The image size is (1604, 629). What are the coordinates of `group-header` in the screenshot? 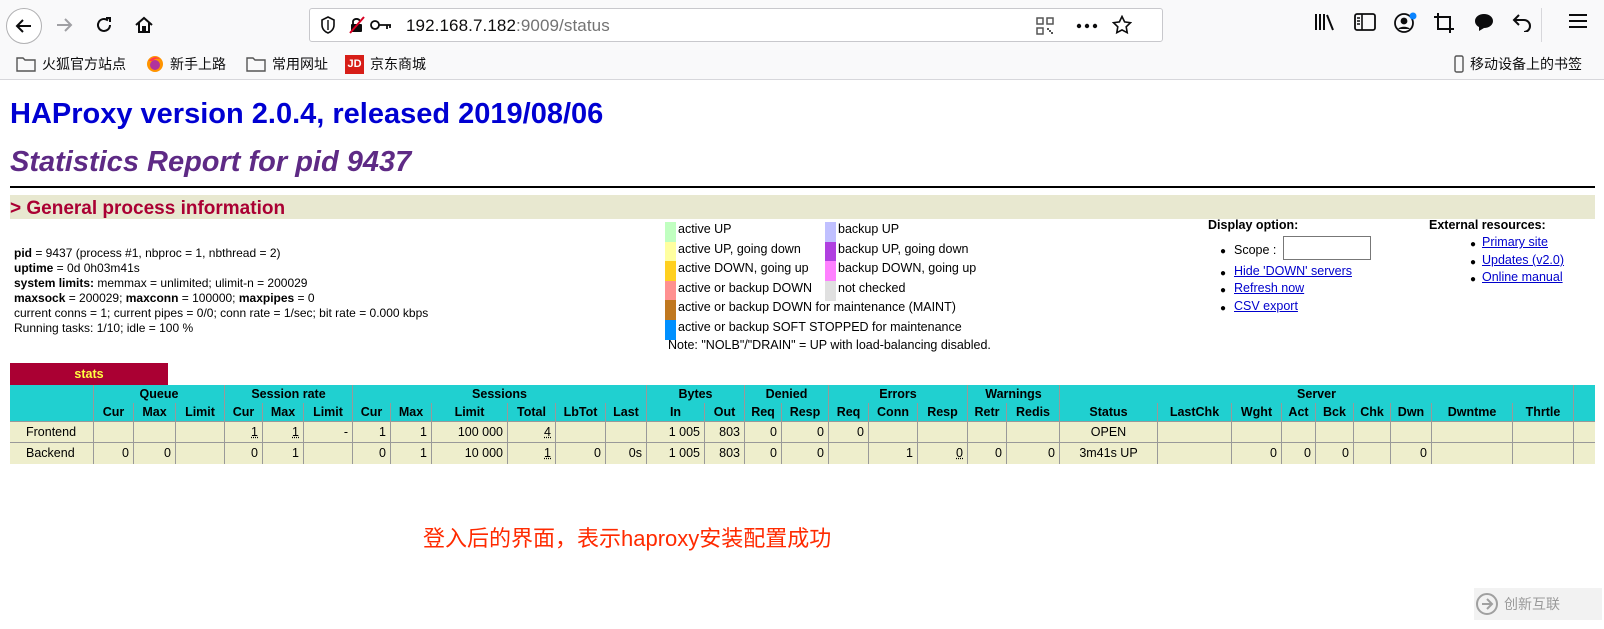 It's located at (52, 394).